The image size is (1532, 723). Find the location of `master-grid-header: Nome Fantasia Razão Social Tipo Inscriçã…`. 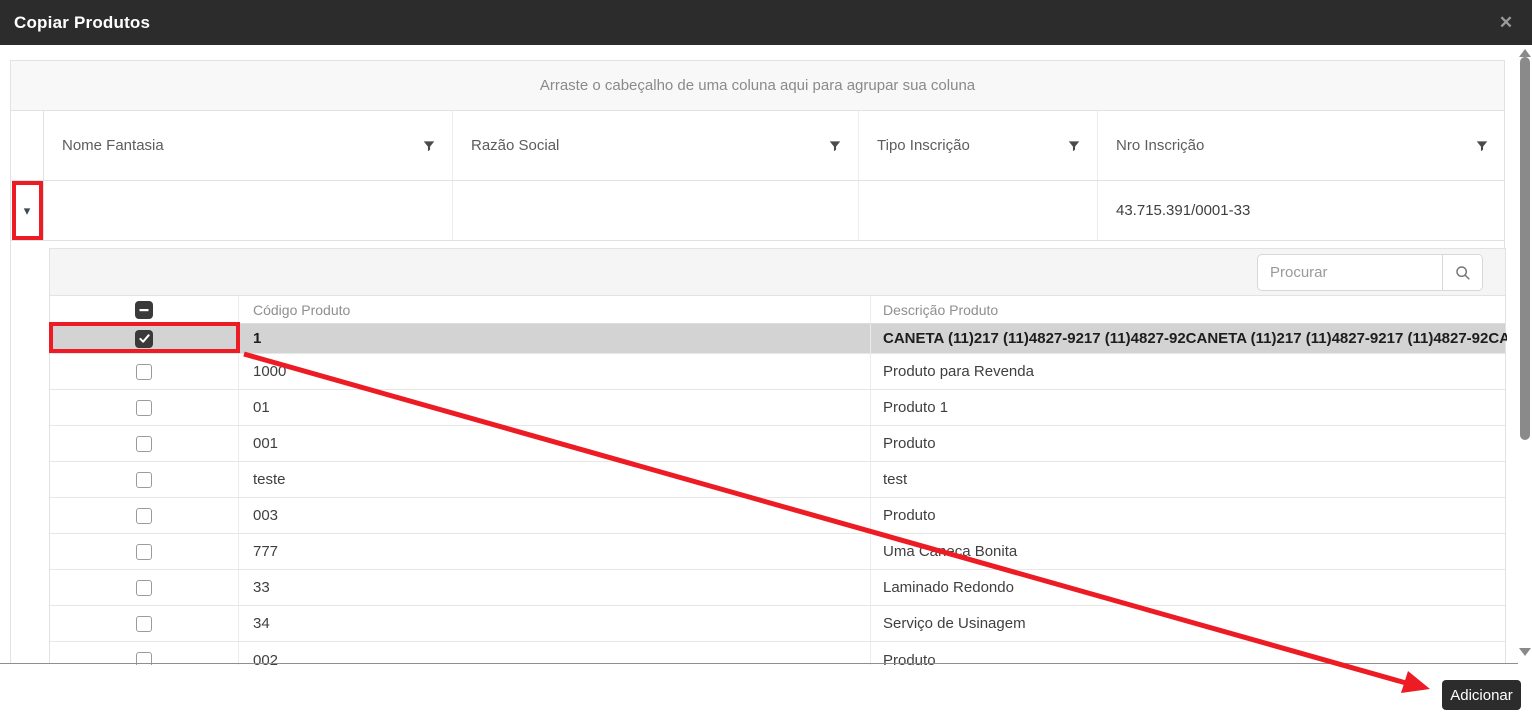

master-grid-header: Nome Fantasia Razão Social Tipo Inscriçã… is located at coordinates (757, 146).